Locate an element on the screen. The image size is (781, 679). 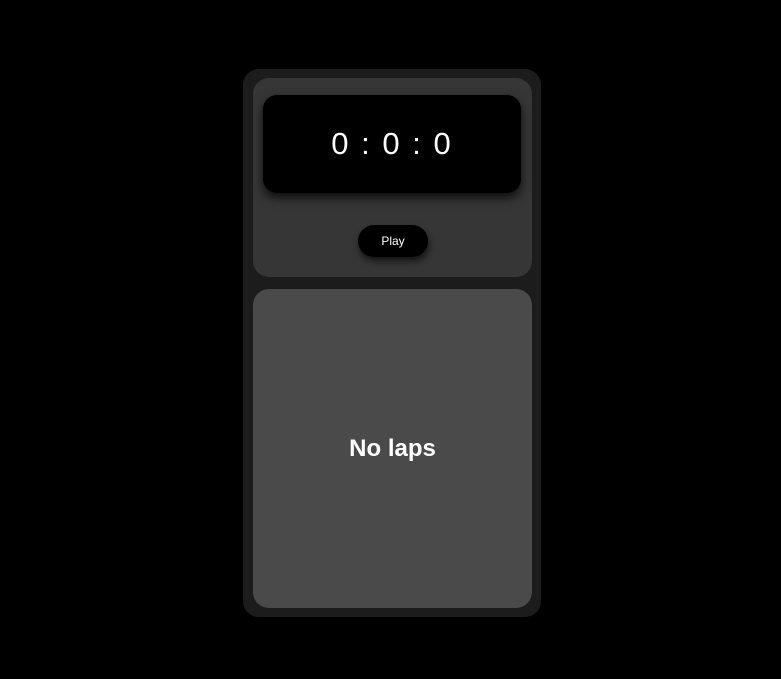
time-display: 0 : 0 : 0 is located at coordinates (392, 144).